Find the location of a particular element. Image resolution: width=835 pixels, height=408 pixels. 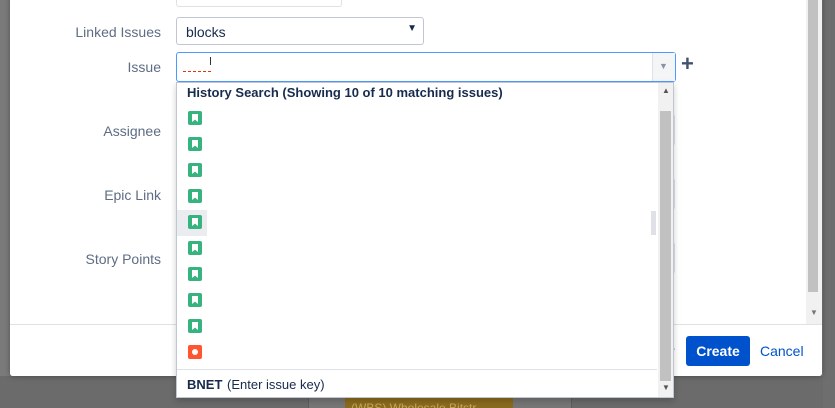

linked-issues-value: blocks is located at coordinates (206, 32).